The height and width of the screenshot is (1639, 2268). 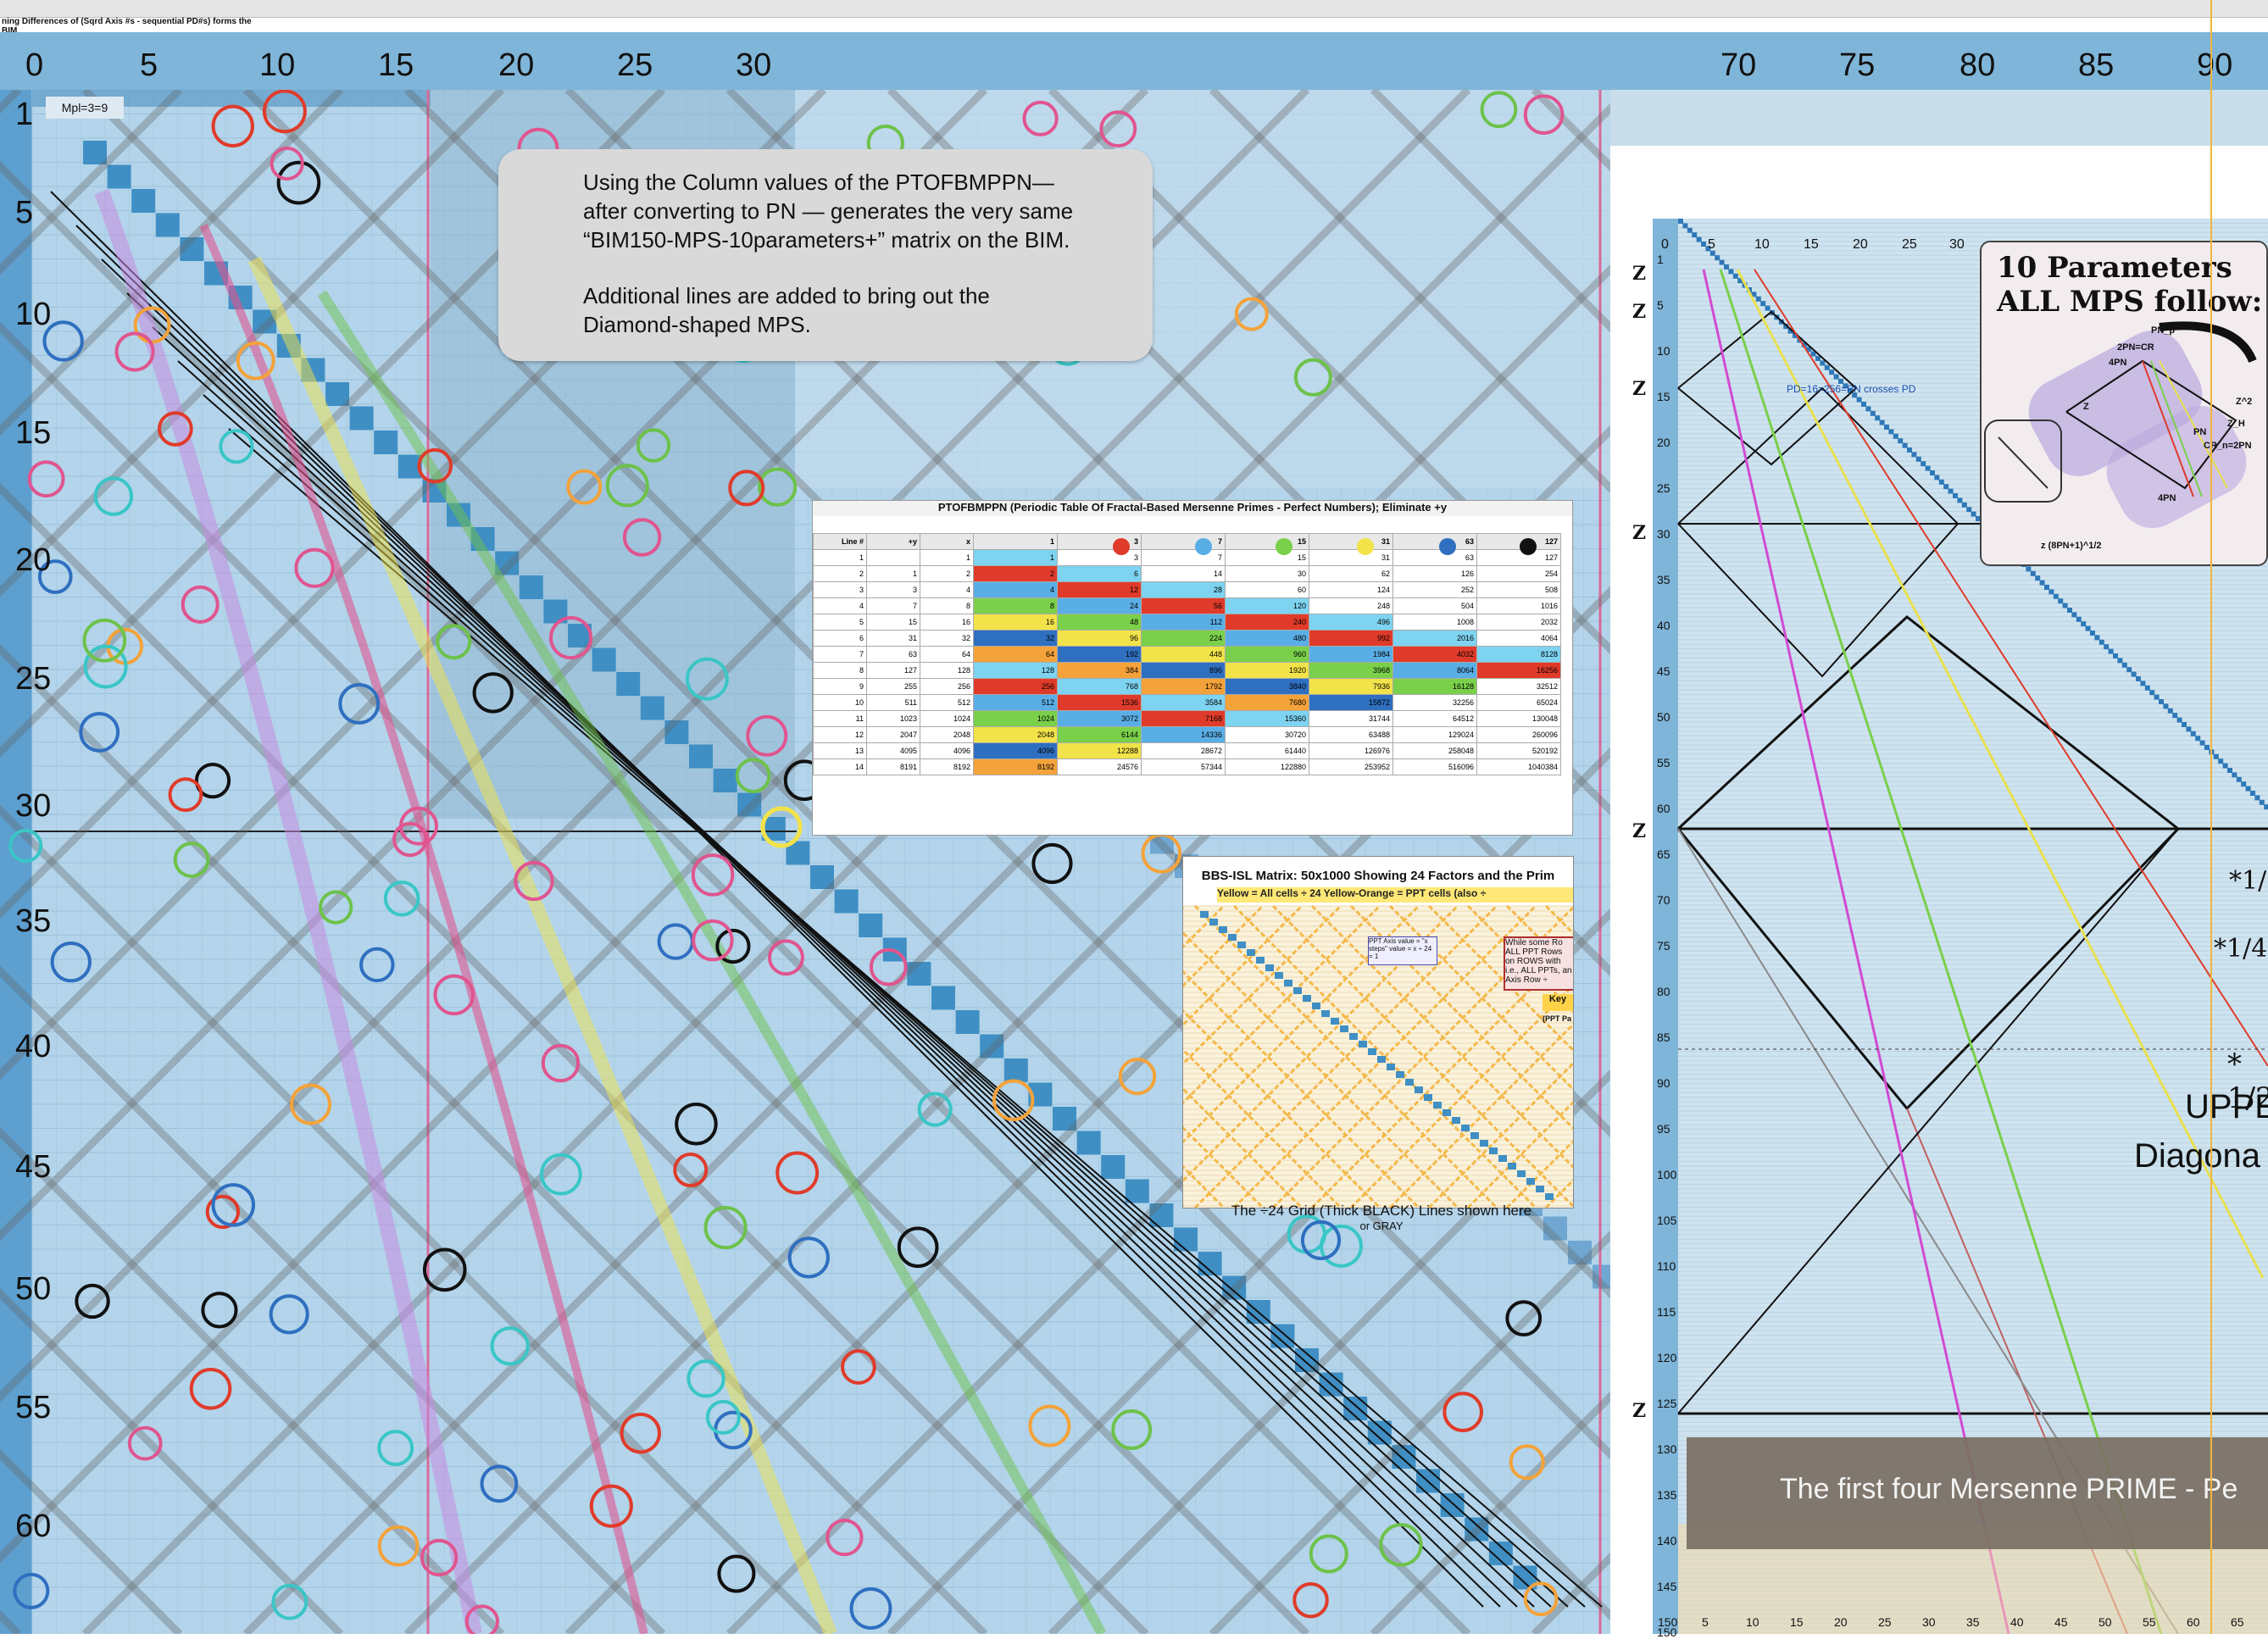 What do you see at coordinates (2164, 331) in the screenshot?
I see `param-label: PN_p` at bounding box center [2164, 331].